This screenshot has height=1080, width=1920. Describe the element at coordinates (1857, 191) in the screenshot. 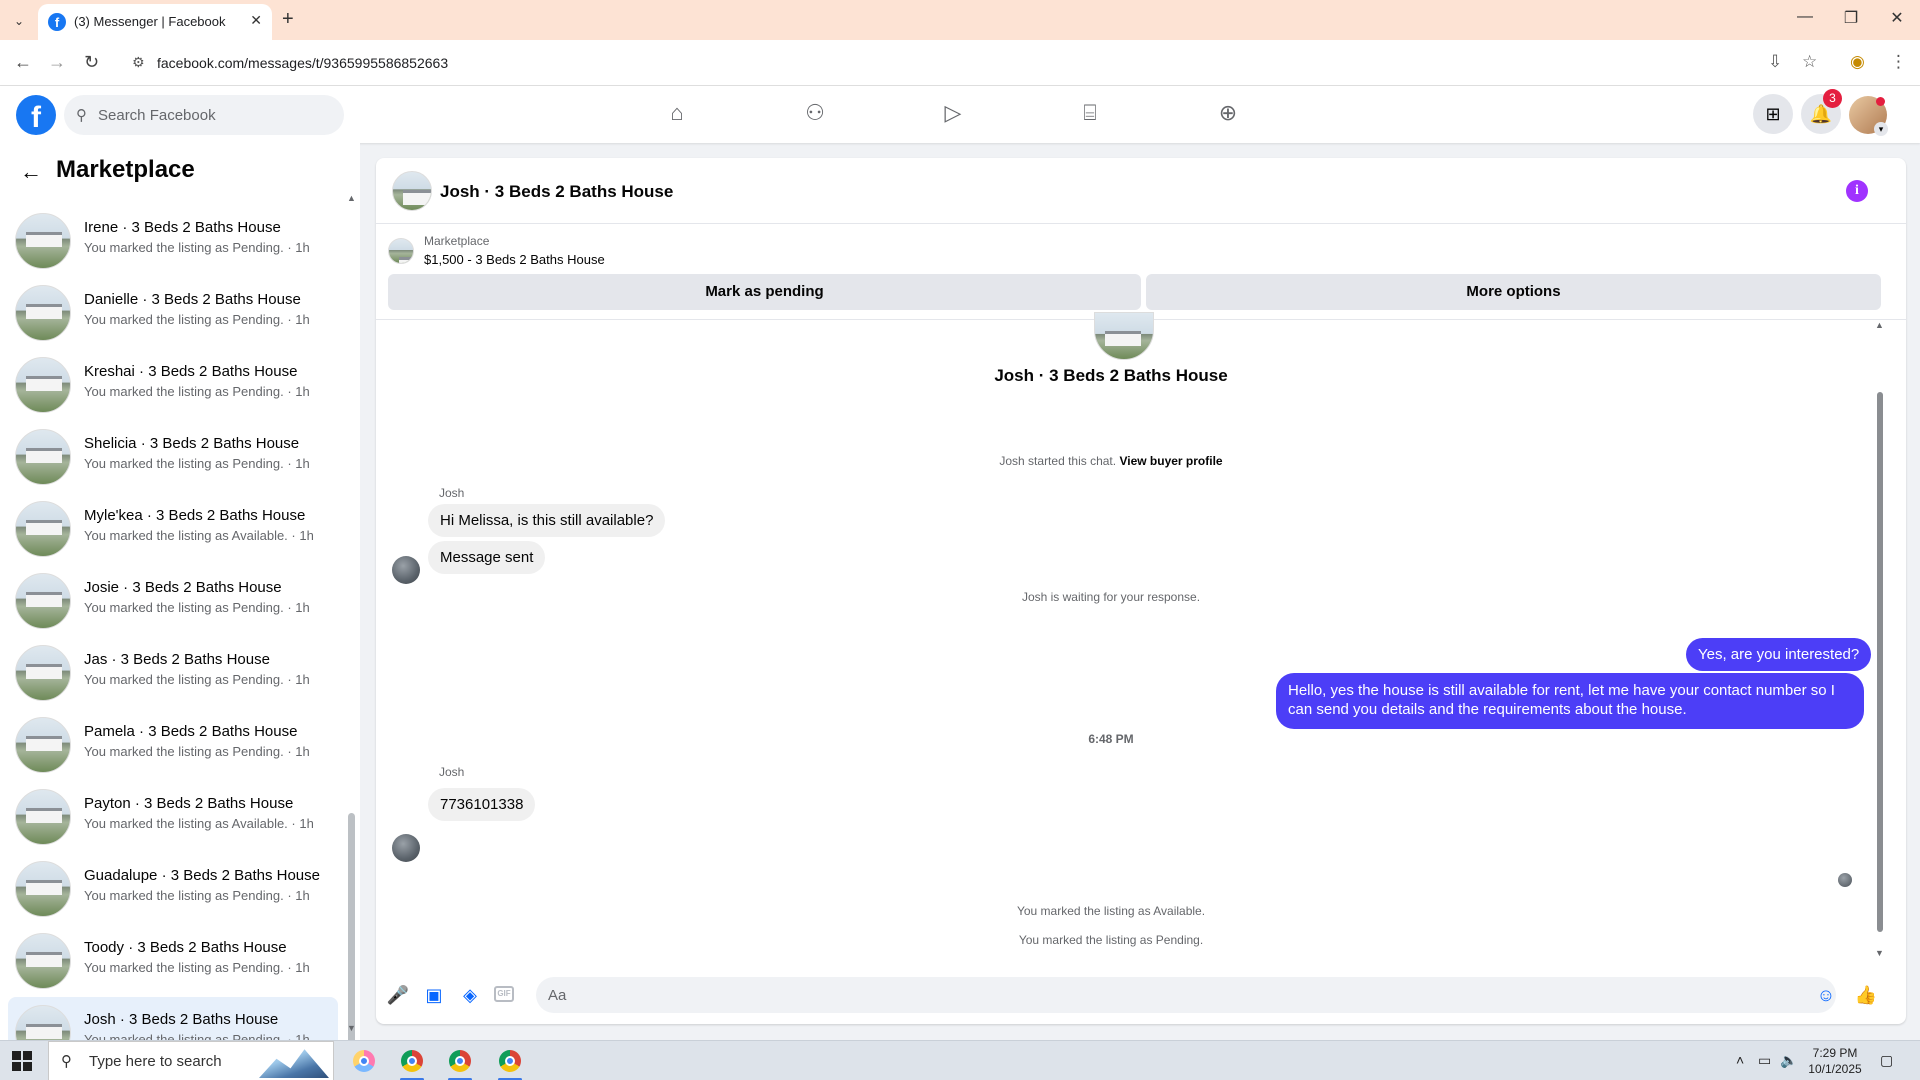

I see `info-icon: i` at that location.